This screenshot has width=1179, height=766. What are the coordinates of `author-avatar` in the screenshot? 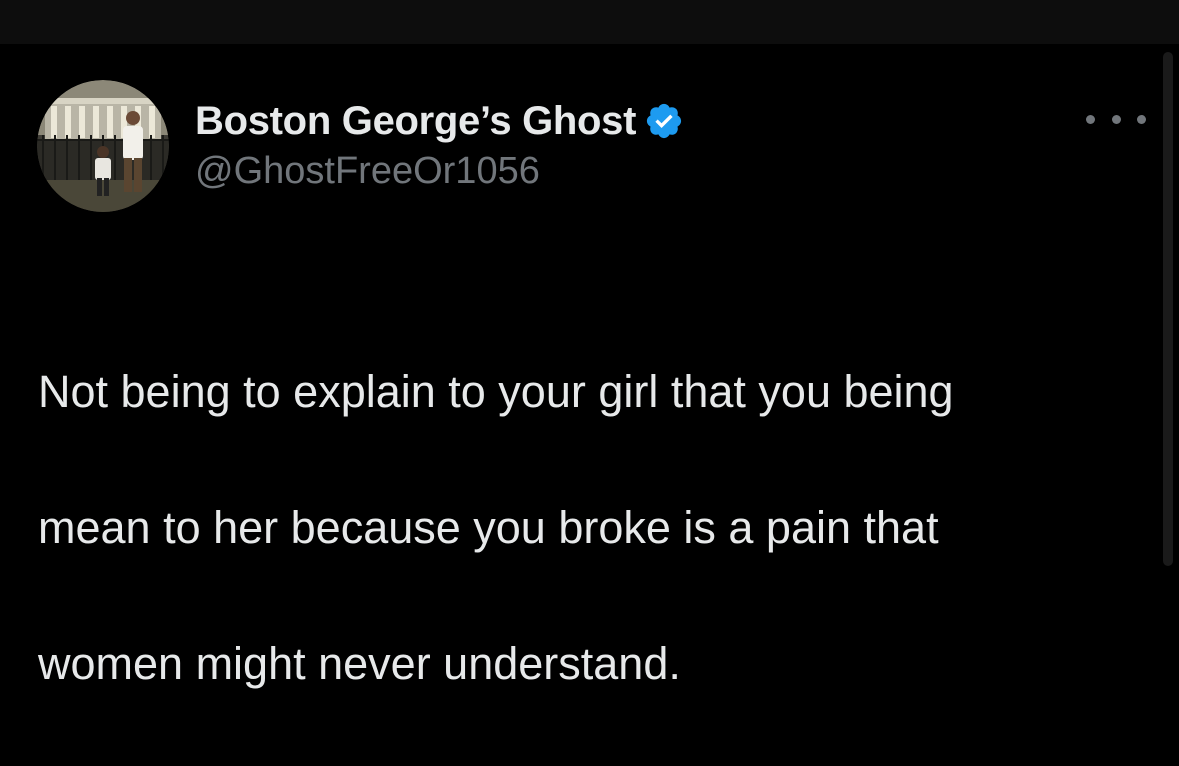 It's located at (103, 146).